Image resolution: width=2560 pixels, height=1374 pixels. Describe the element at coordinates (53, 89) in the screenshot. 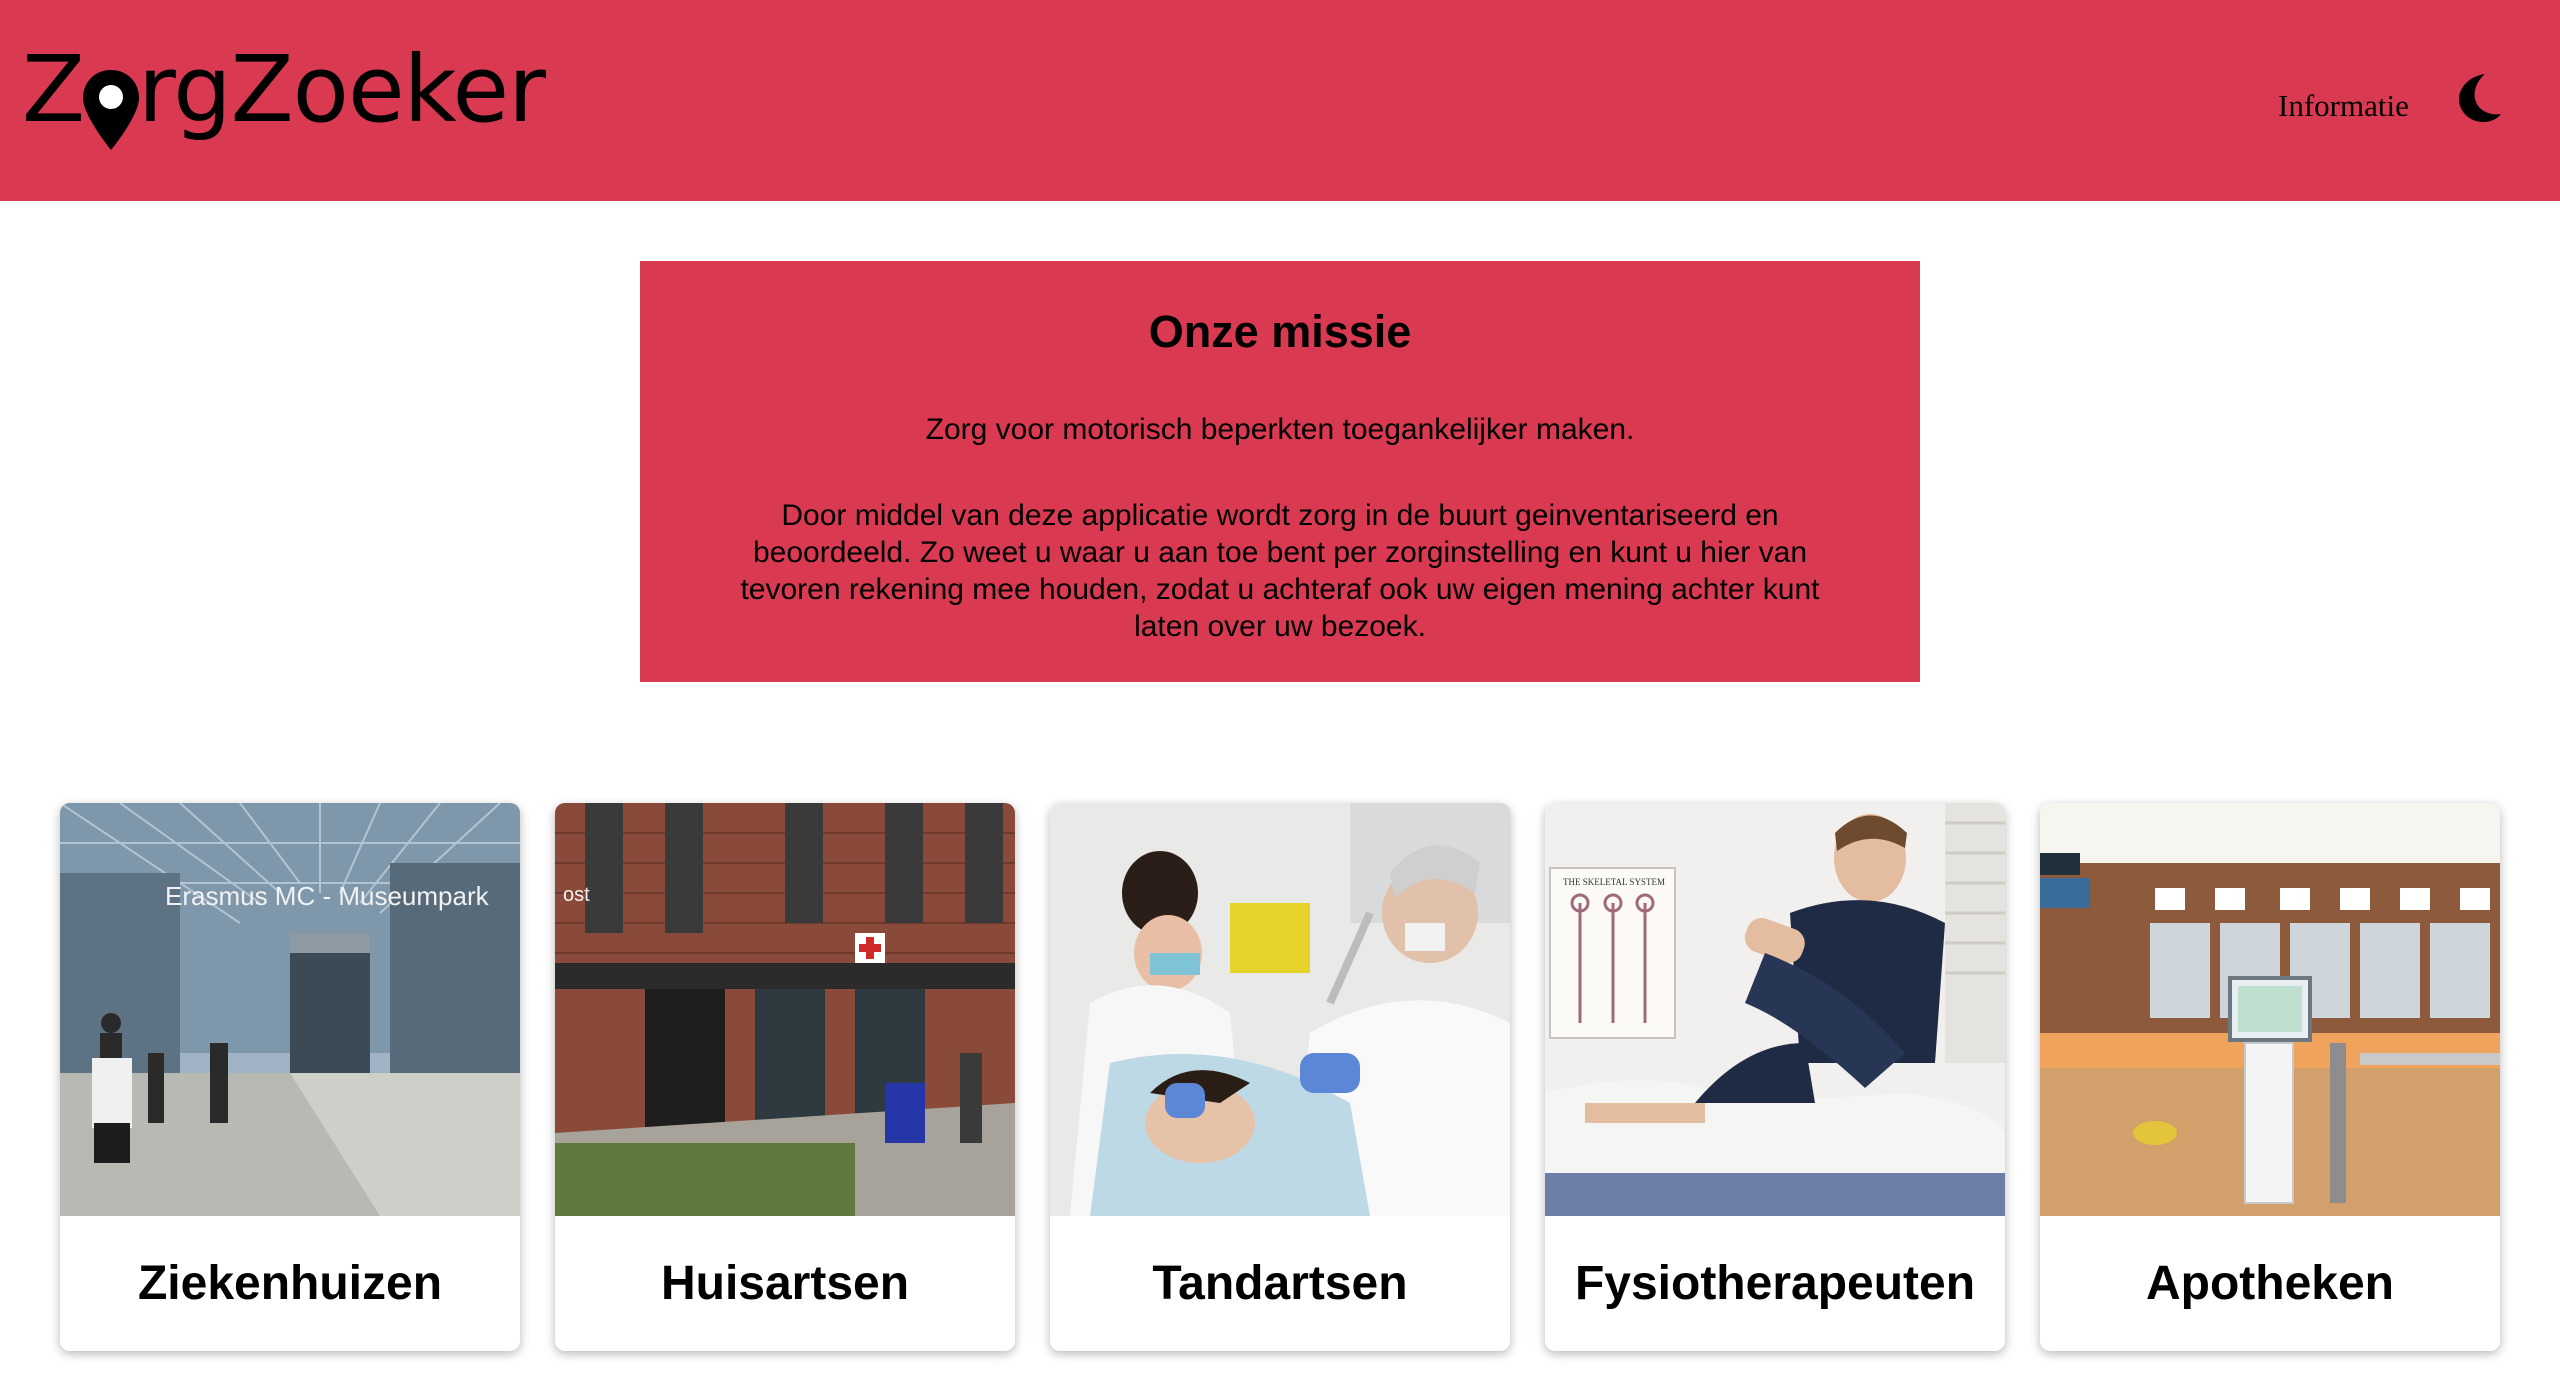

I see `logo-text-prefix: Z` at that location.